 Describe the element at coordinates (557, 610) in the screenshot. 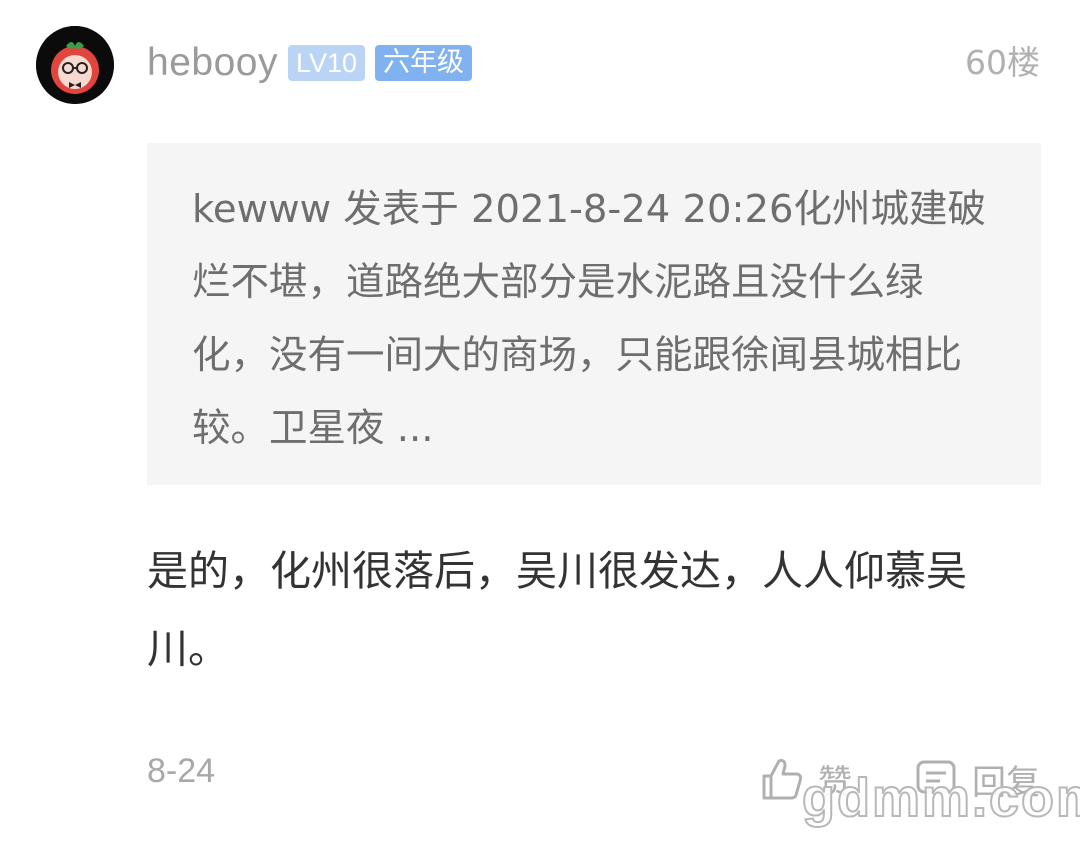

I see `reply-content: 是的，化州很落后，吴川很发达，人人仰慕吴川。` at that location.